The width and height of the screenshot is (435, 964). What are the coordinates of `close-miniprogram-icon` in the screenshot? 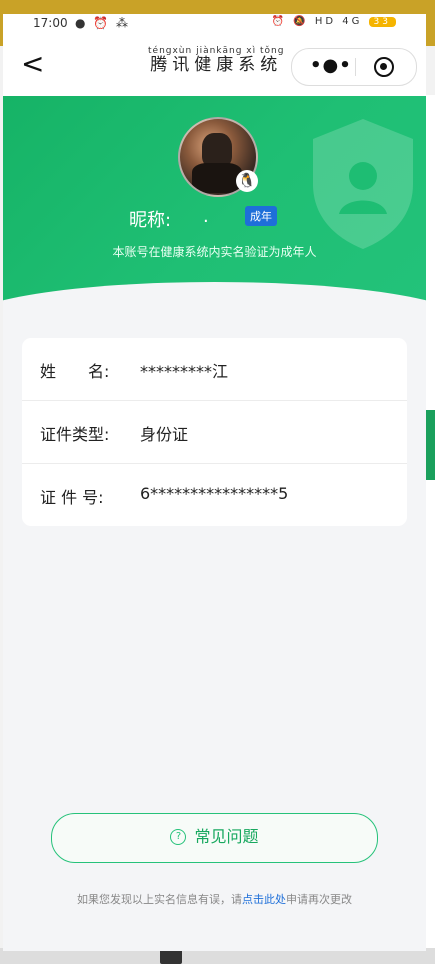 It's located at (384, 67).